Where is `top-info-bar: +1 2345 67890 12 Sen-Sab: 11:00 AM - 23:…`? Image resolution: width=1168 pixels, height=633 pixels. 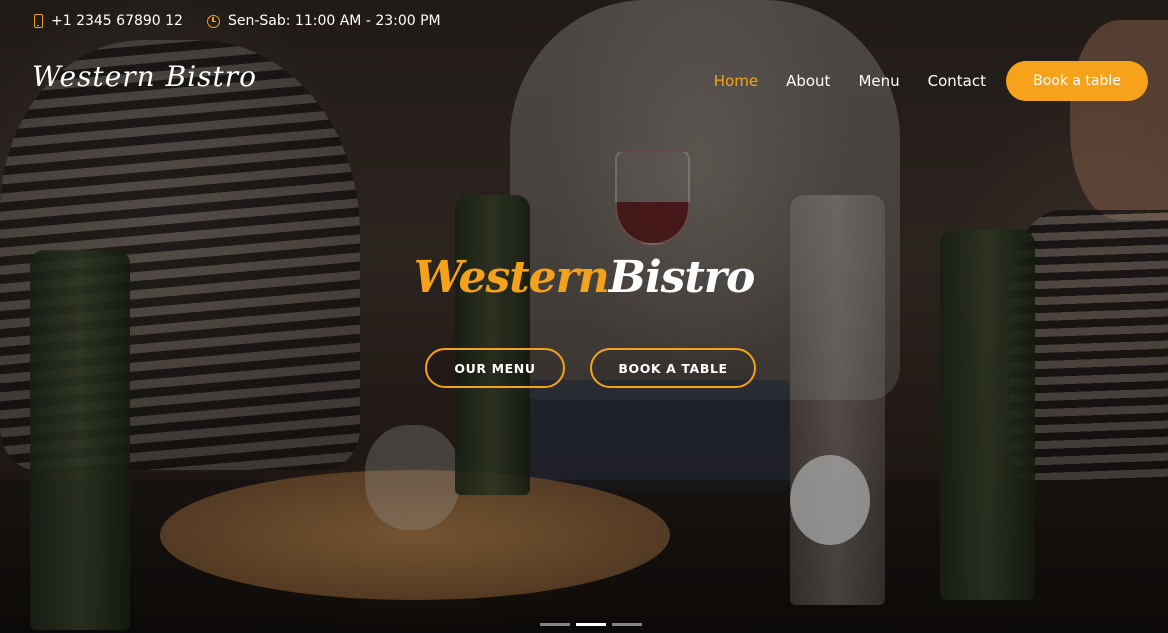 top-info-bar: +1 2345 67890 12 Sen-Sab: 11:00 AM - 23:… is located at coordinates (237, 21).